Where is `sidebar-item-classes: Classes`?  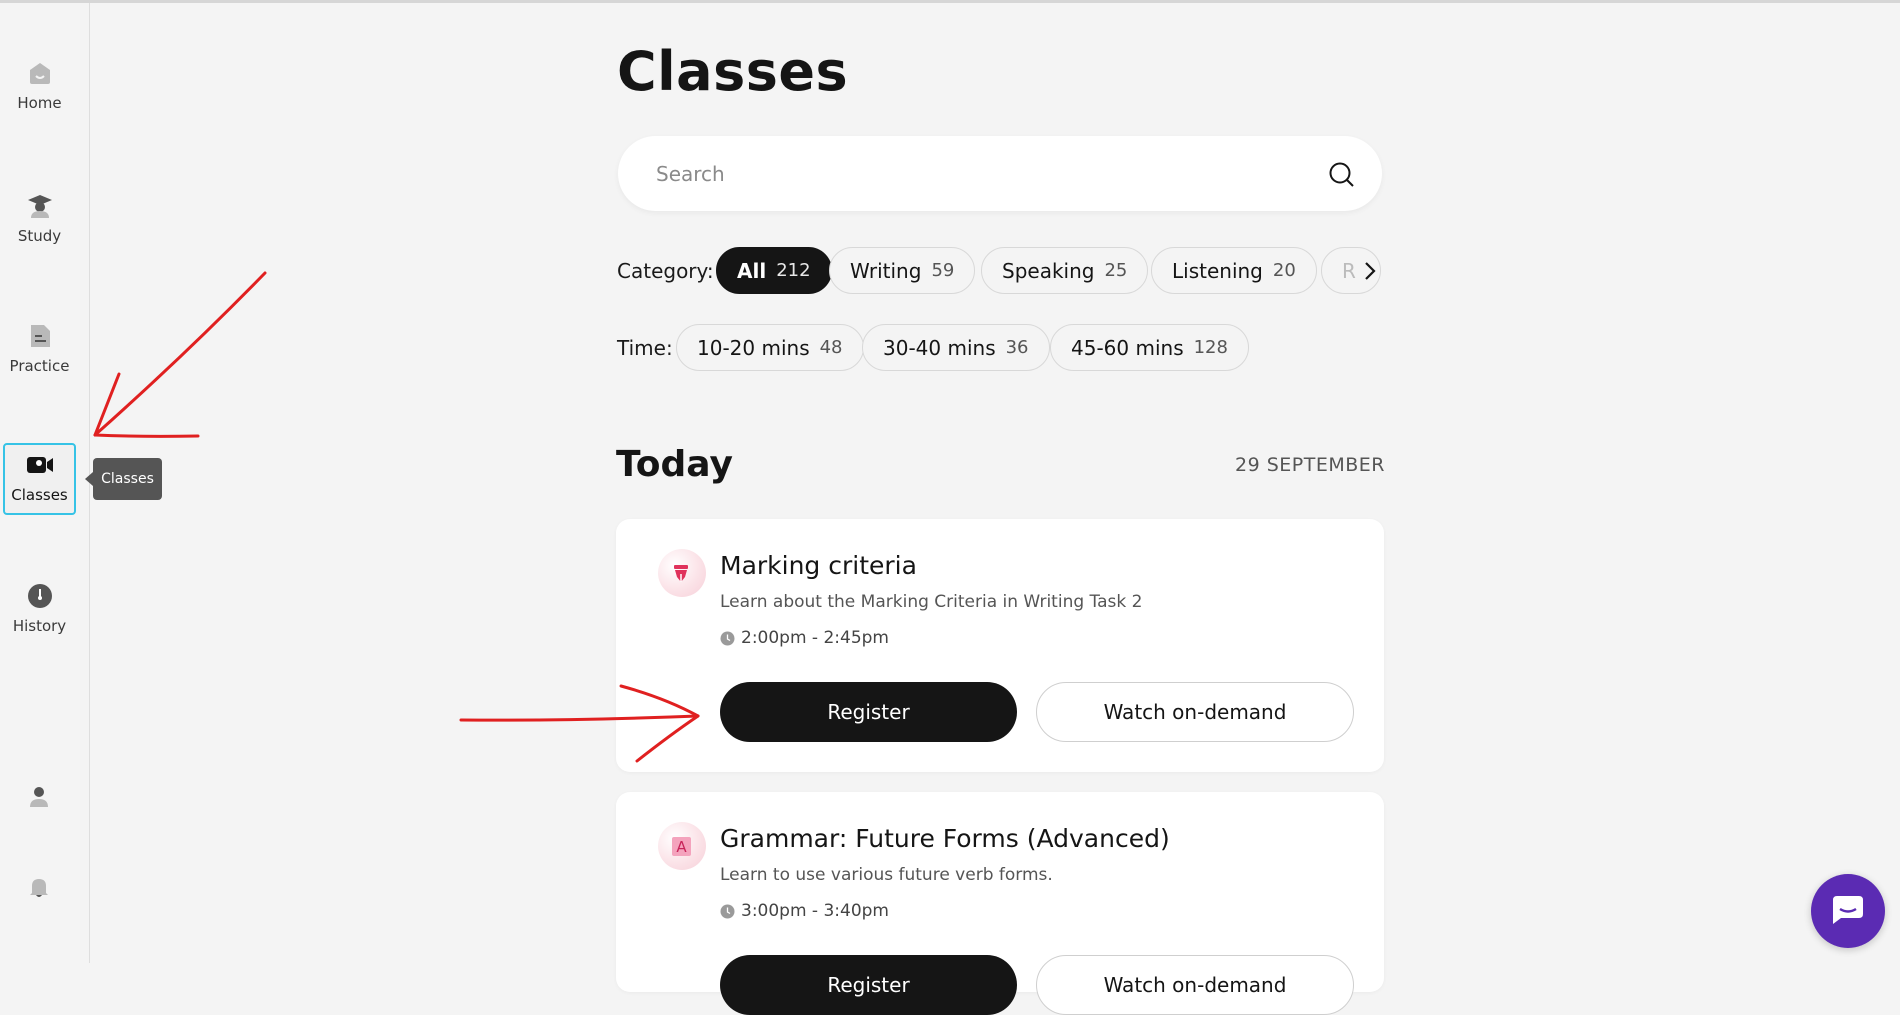
sidebar-item-classes: Classes is located at coordinates (39, 479).